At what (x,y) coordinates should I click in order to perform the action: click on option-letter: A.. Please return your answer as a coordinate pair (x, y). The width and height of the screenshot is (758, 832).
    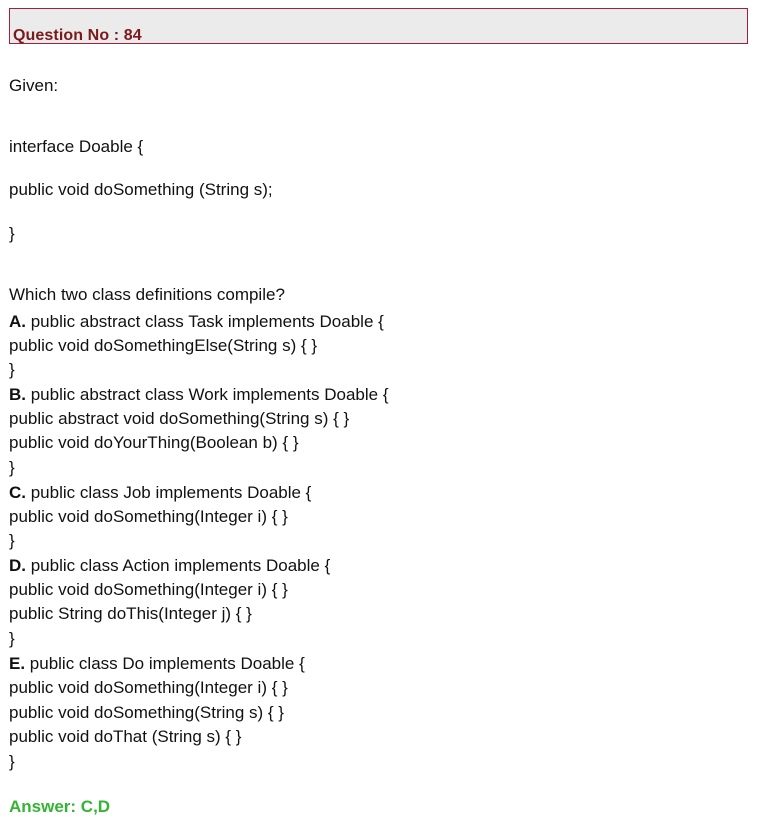
    Looking at the image, I should click on (17, 321).